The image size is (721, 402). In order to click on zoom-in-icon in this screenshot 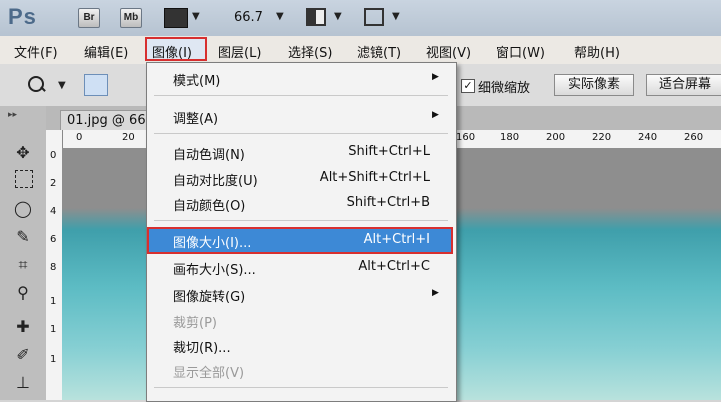, I will do `click(96, 85)`.